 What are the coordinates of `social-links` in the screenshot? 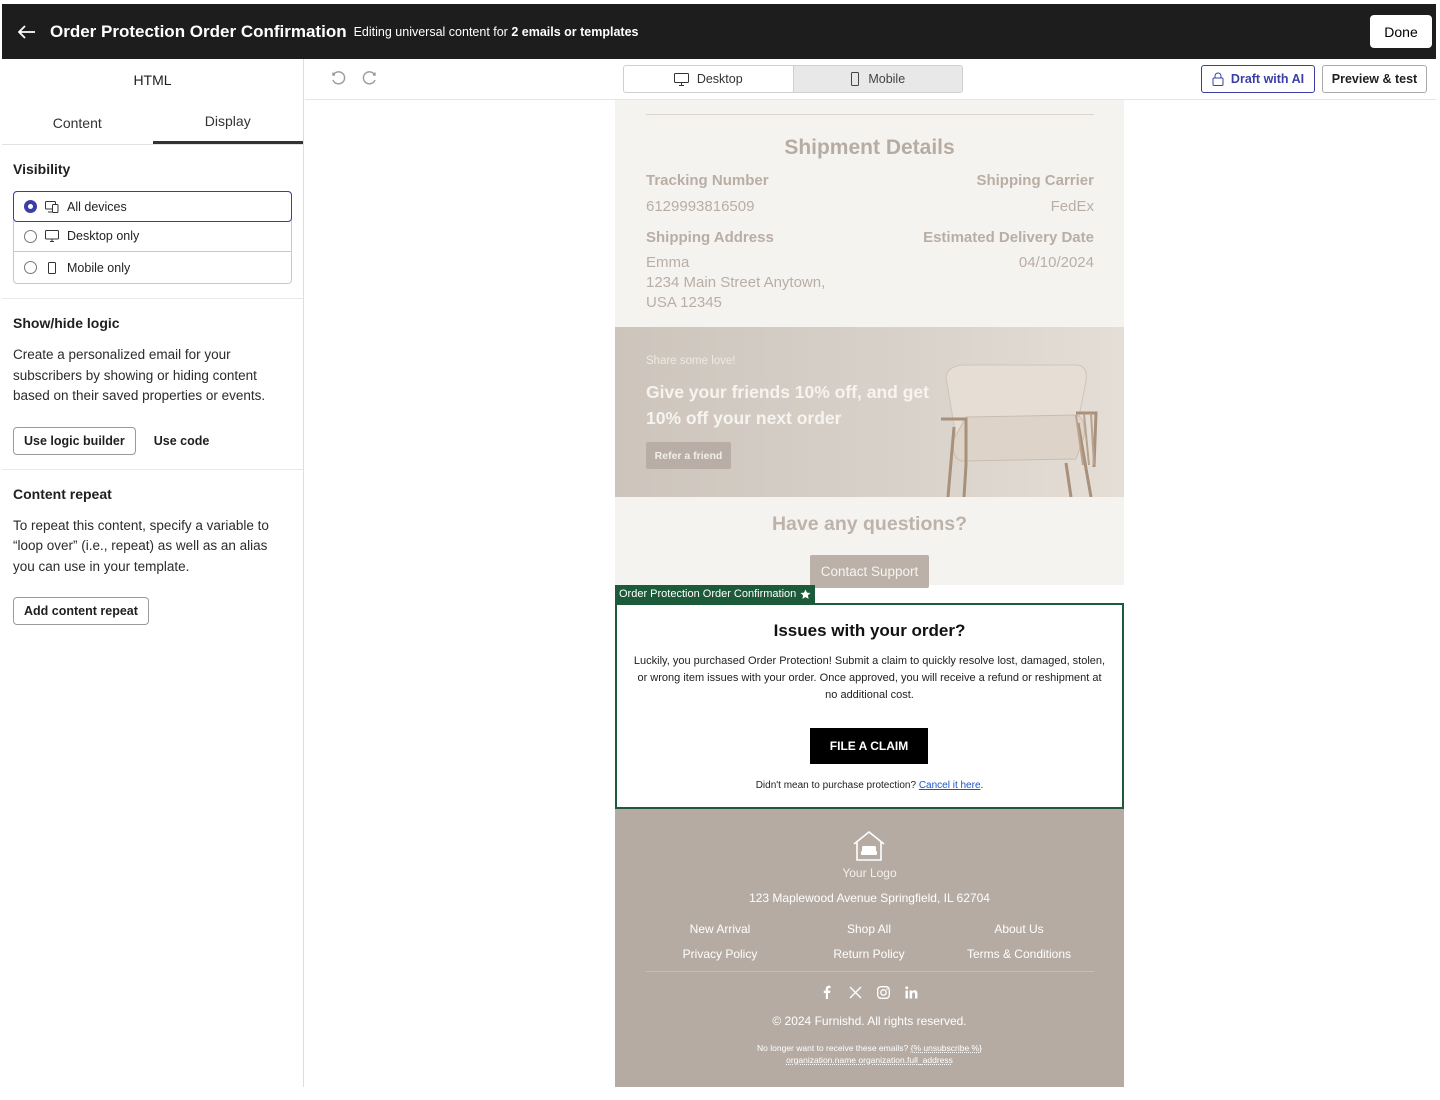 It's located at (869, 992).